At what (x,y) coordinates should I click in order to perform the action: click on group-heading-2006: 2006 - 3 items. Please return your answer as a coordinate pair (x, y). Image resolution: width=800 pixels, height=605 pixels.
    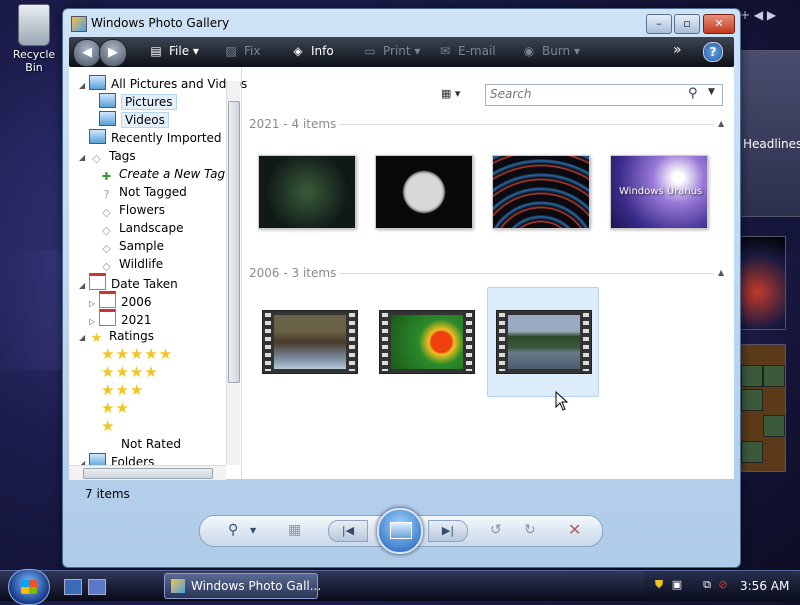
    Looking at the image, I should click on (292, 273).